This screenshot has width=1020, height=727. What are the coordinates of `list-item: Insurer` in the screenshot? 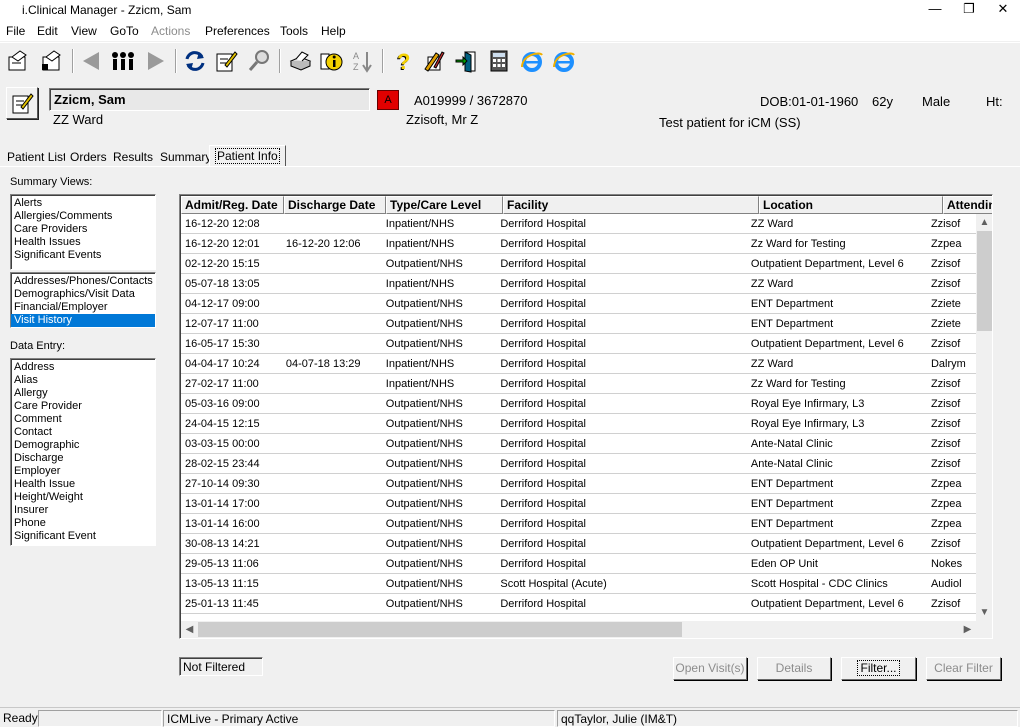 It's located at (83, 510).